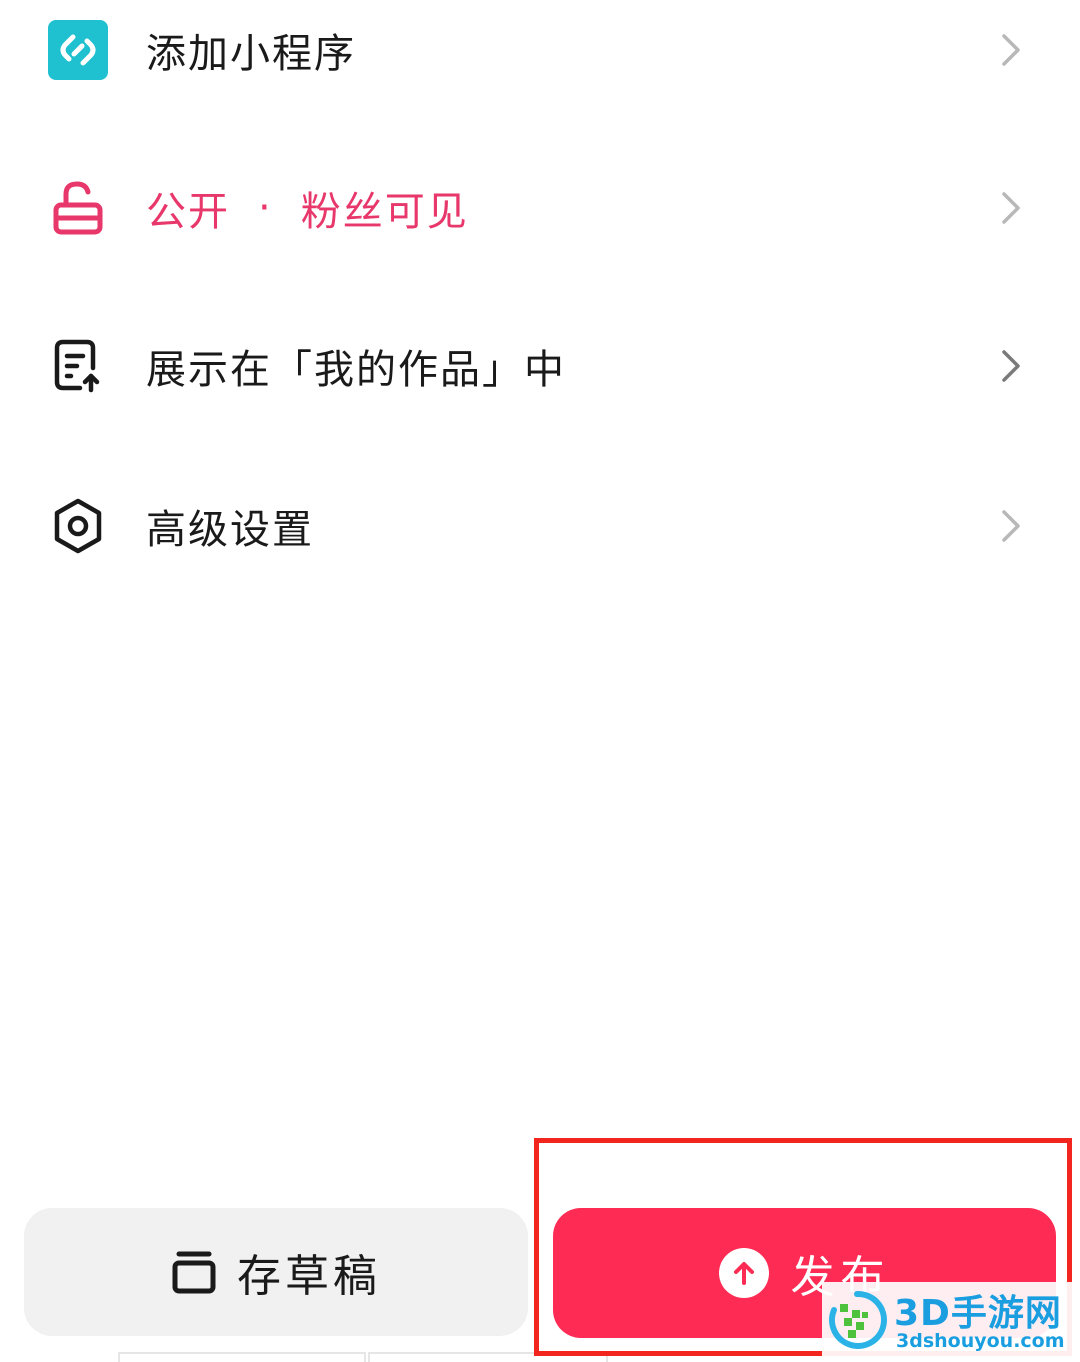 The height and width of the screenshot is (1362, 1080). I want to click on works-display-icon, so click(78, 366).